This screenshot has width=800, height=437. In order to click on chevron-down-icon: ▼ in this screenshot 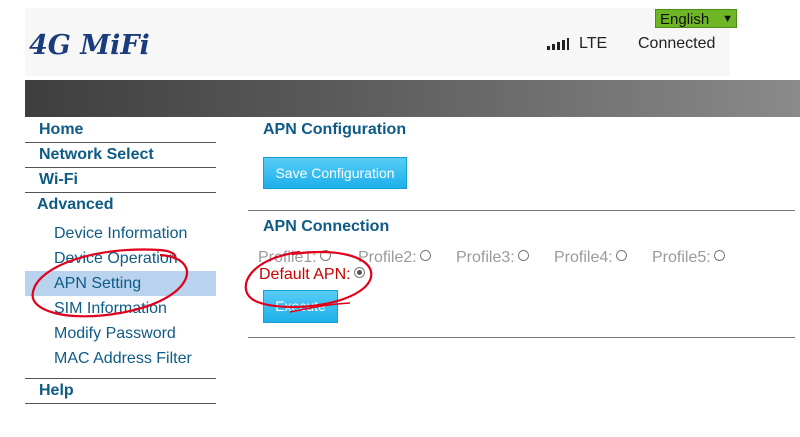, I will do `click(727, 19)`.